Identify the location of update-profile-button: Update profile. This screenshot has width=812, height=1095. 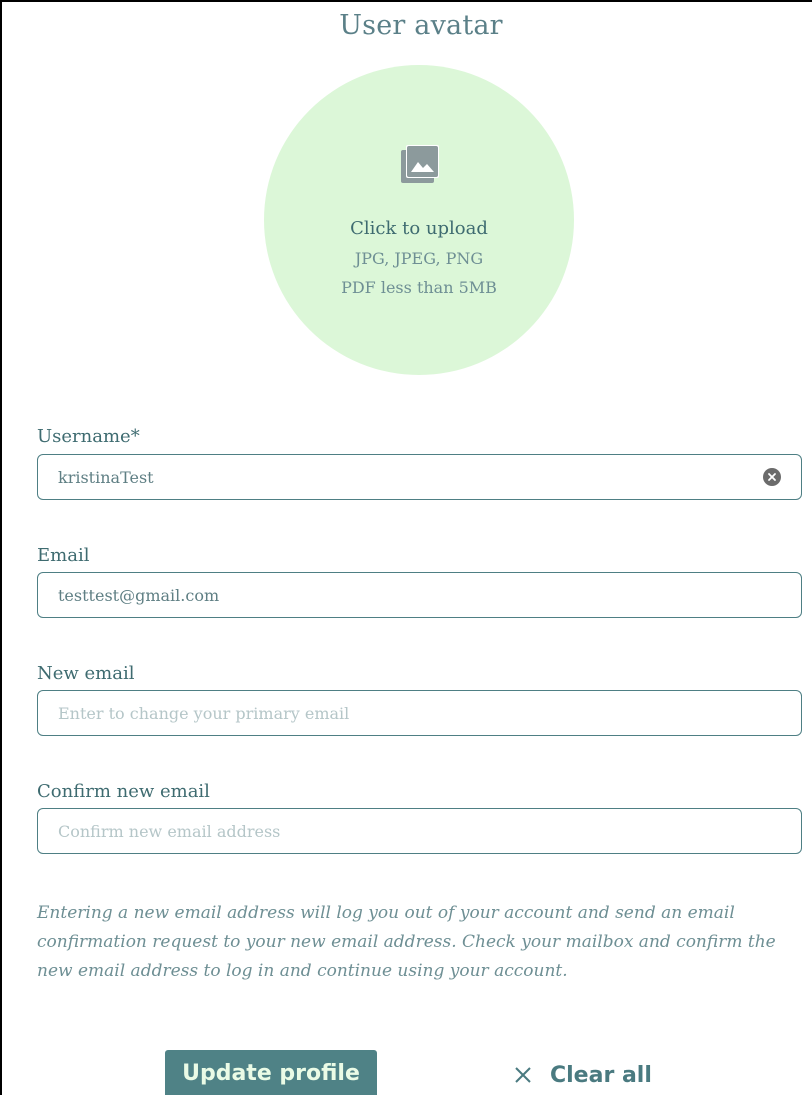
(271, 1072).